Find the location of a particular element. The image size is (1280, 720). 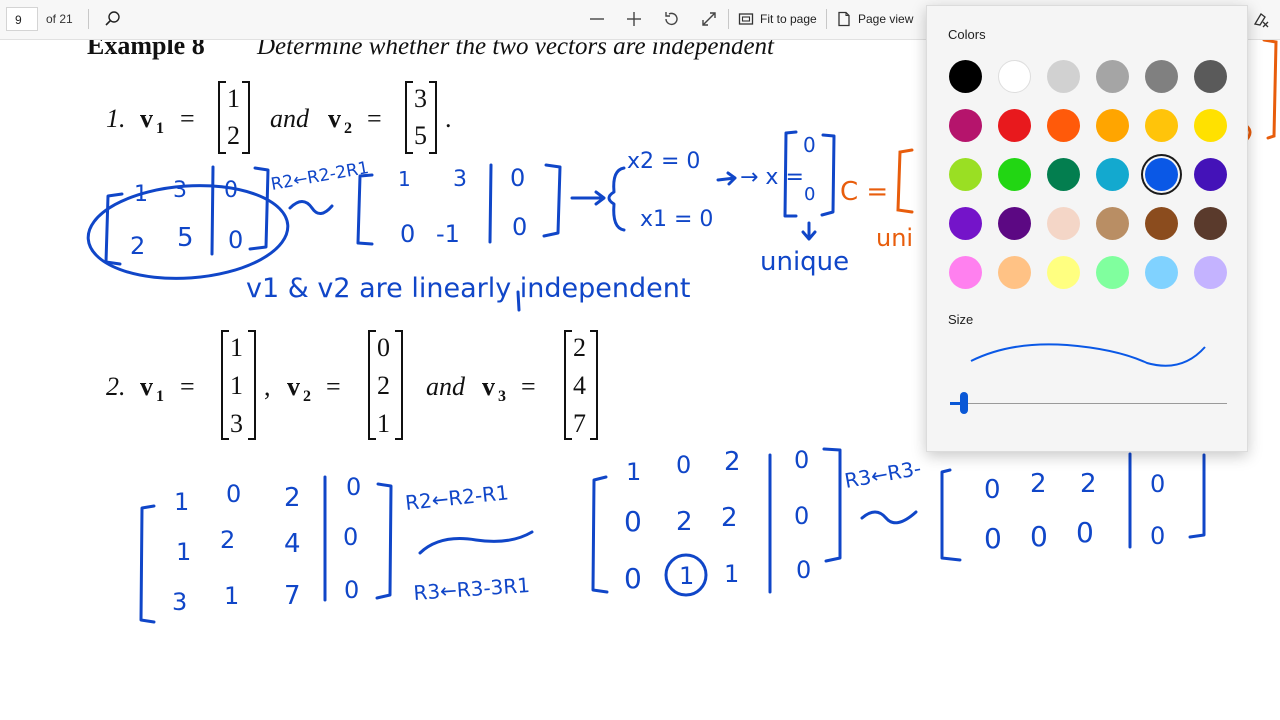

item1-number: 1. is located at coordinates (116, 118).